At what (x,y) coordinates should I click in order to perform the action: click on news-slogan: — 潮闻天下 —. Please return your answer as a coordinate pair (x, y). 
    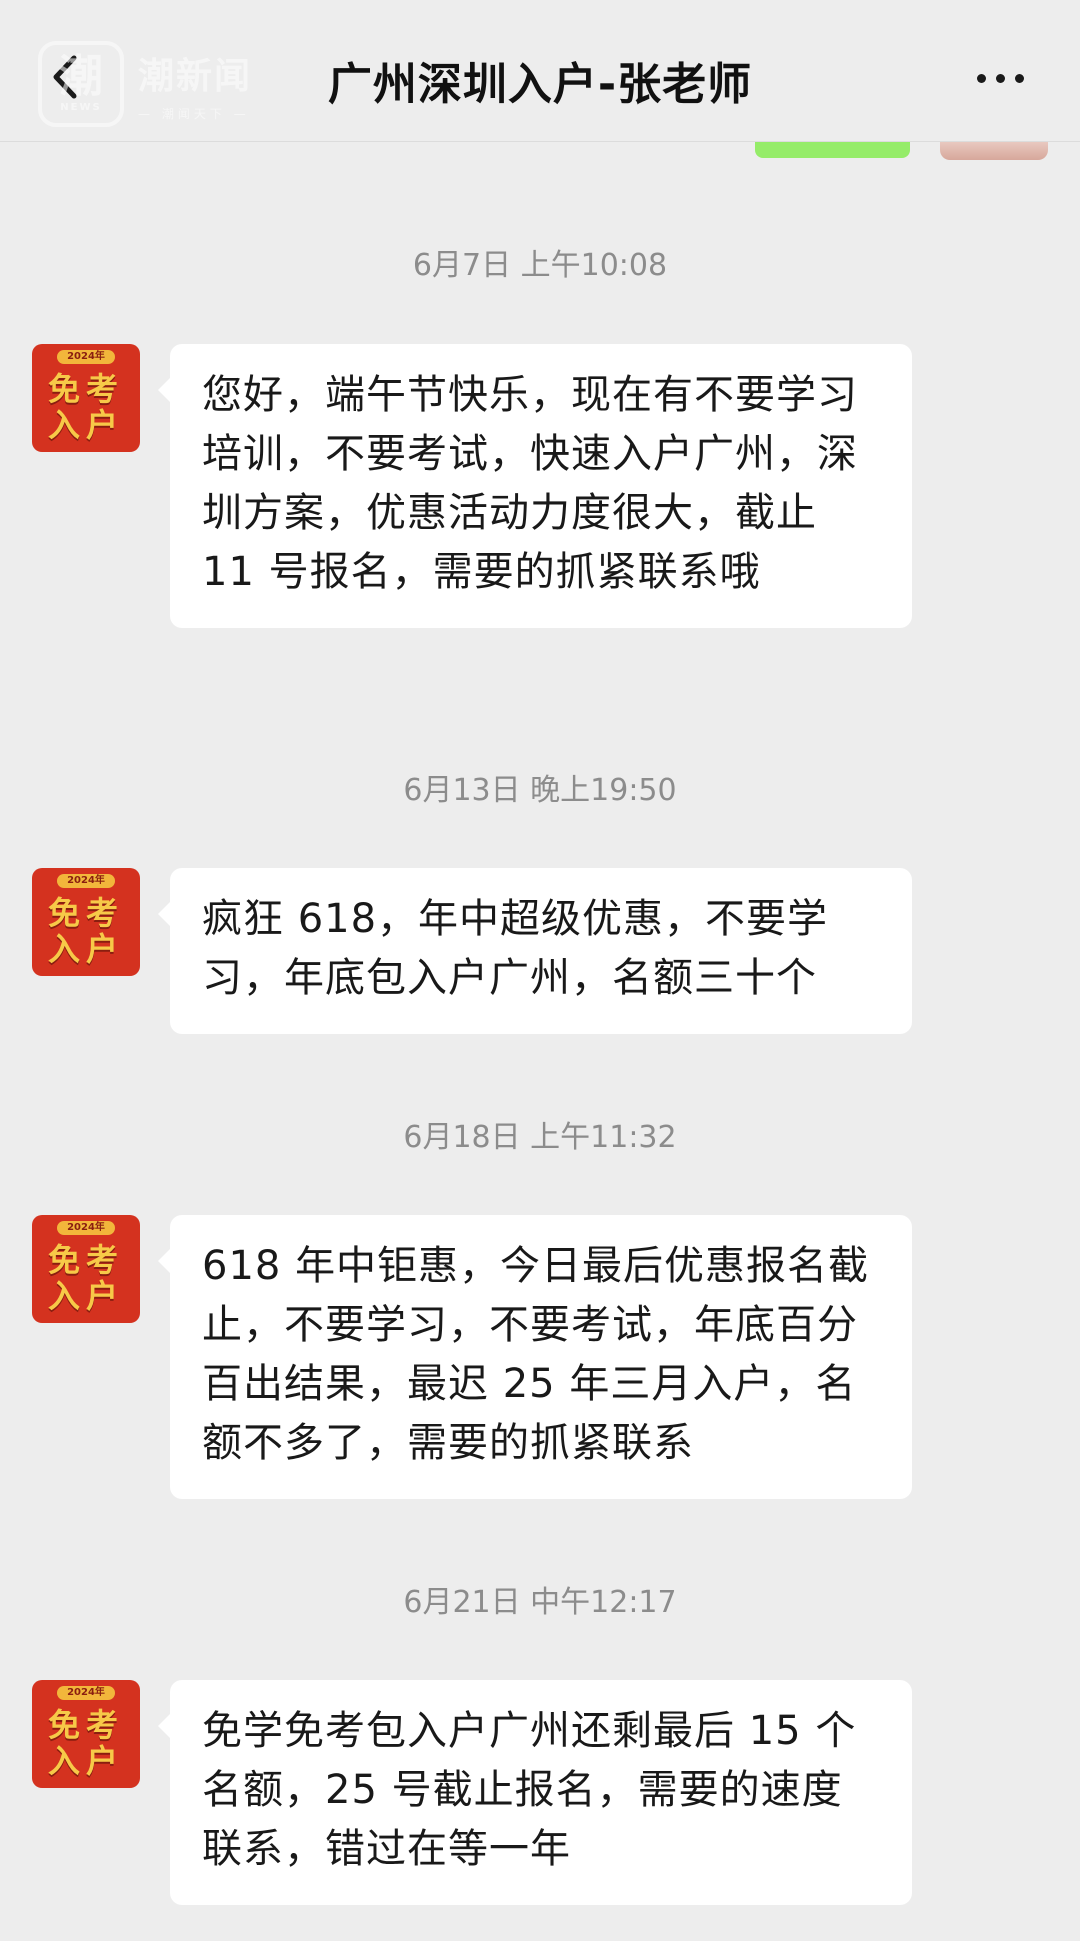
    Looking at the image, I should click on (194, 113).